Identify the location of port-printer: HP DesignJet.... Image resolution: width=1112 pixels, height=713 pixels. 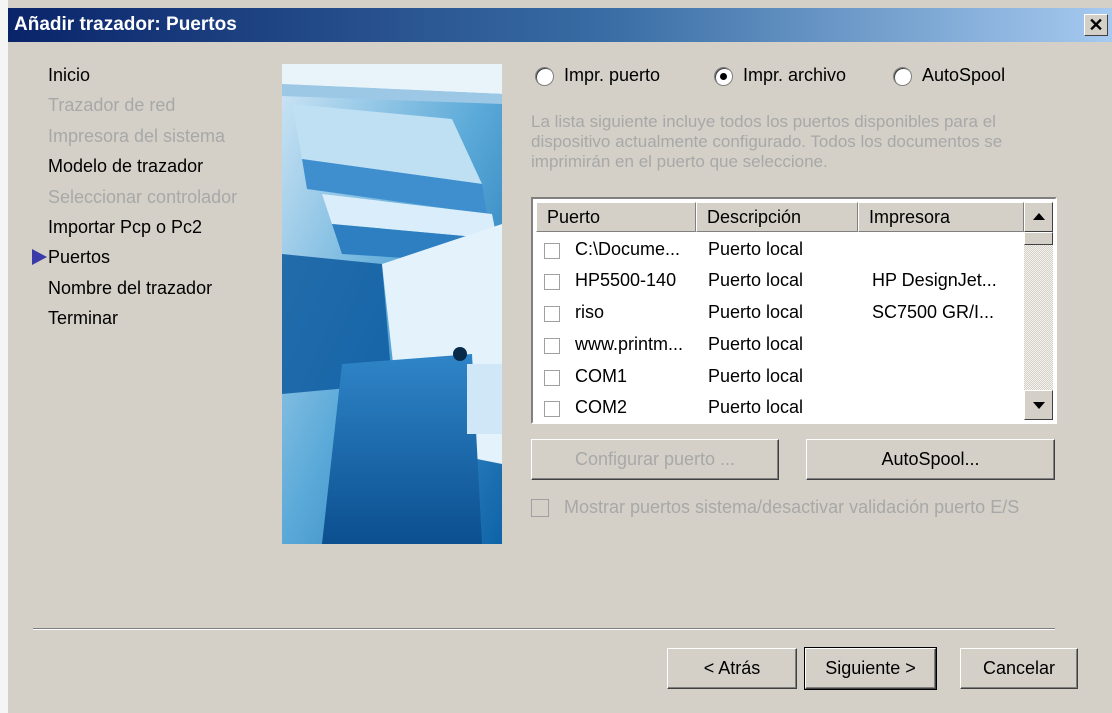
(934, 280).